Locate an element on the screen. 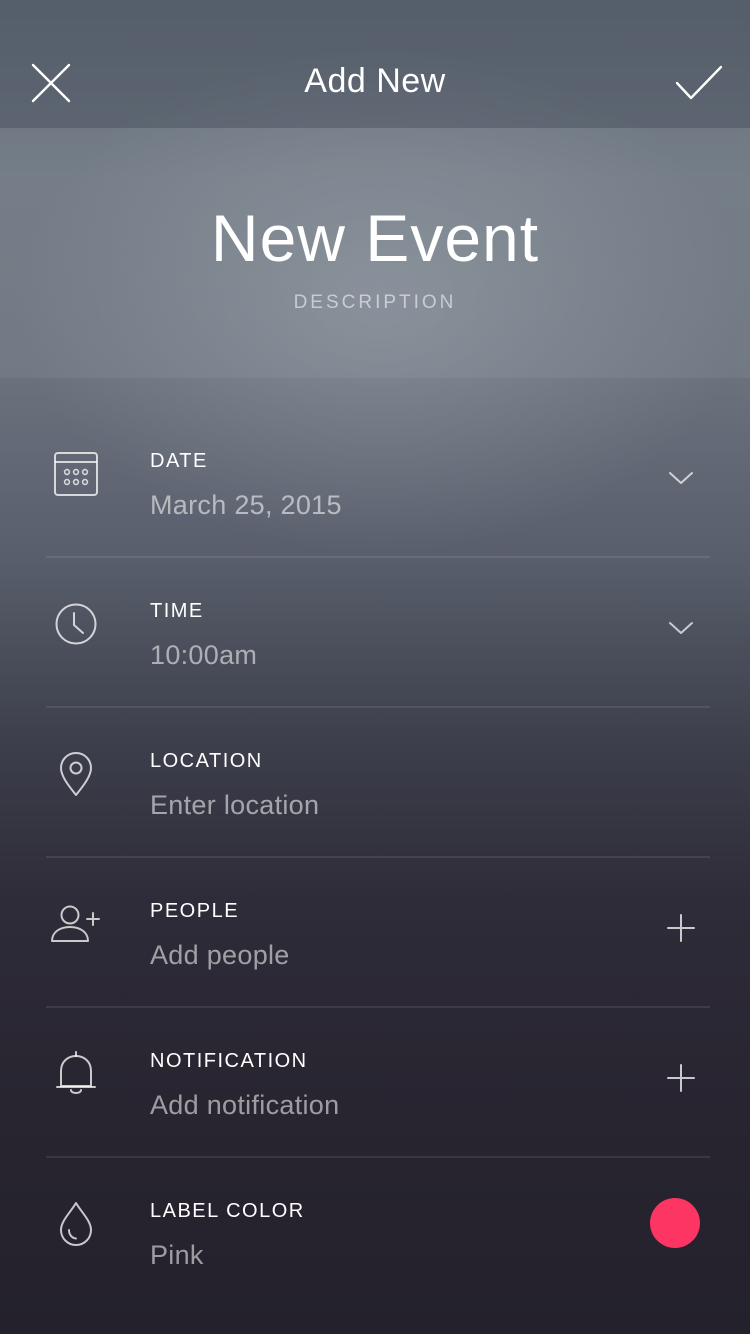  label-color-row: LABEL COLOR Pink is located at coordinates (375, 1233).